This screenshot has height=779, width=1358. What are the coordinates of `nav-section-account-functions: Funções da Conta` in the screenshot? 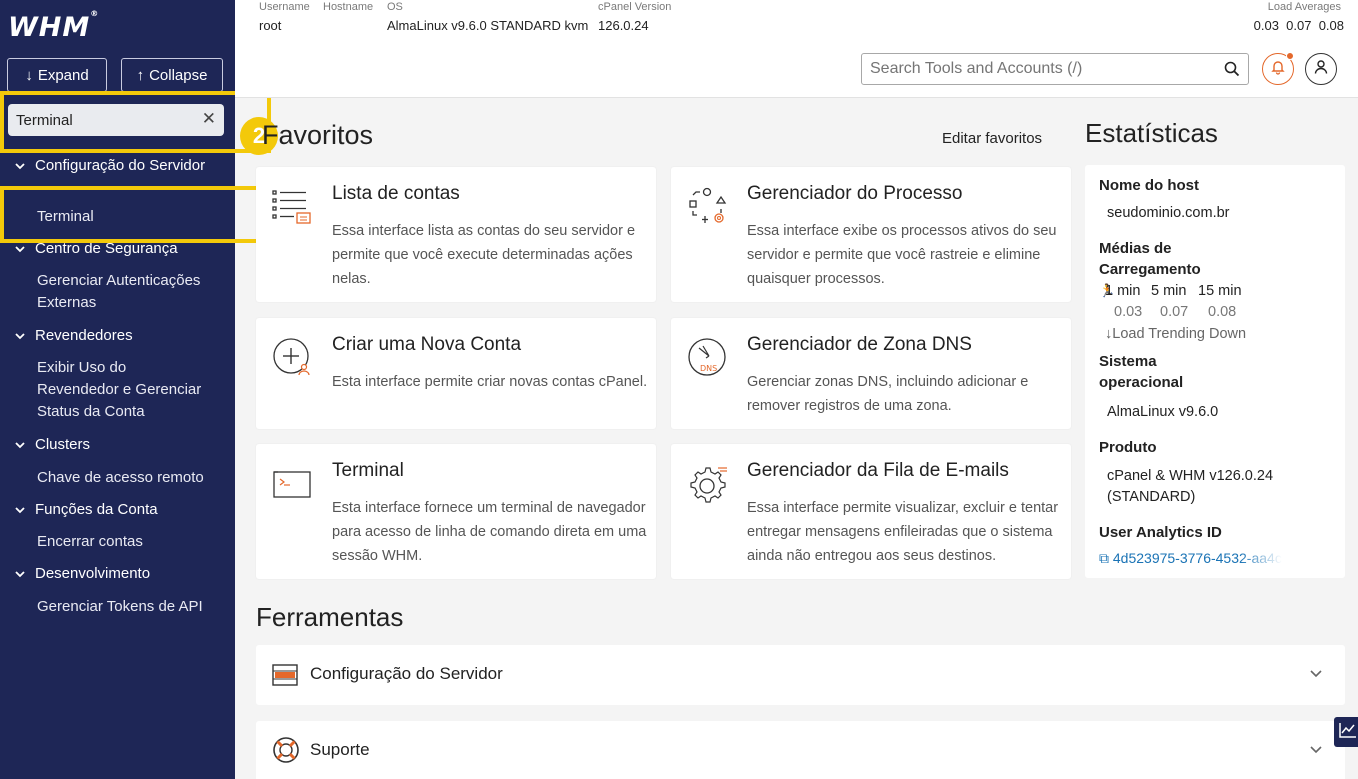 It's located at (114, 511).